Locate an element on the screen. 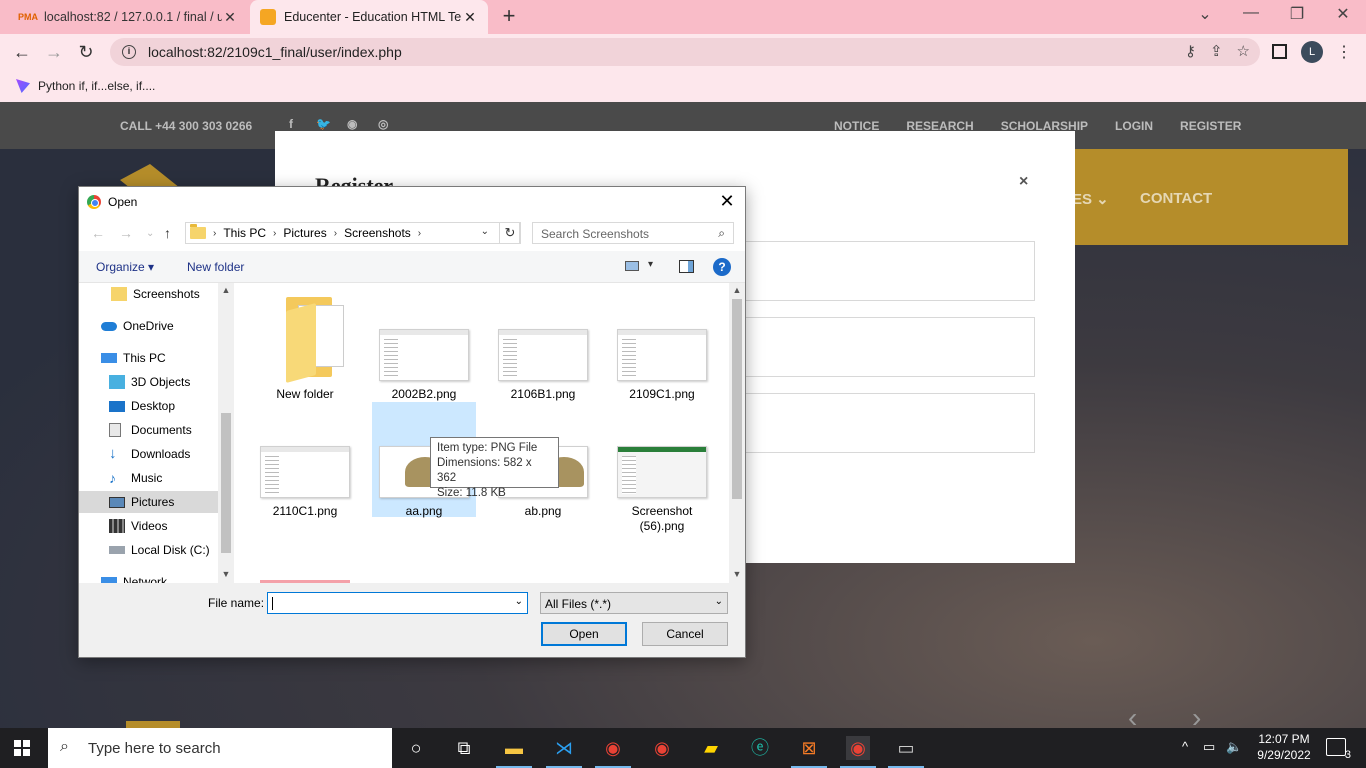 Image resolution: width=1366 pixels, height=768 pixels. site-info-icon: i is located at coordinates (129, 52).